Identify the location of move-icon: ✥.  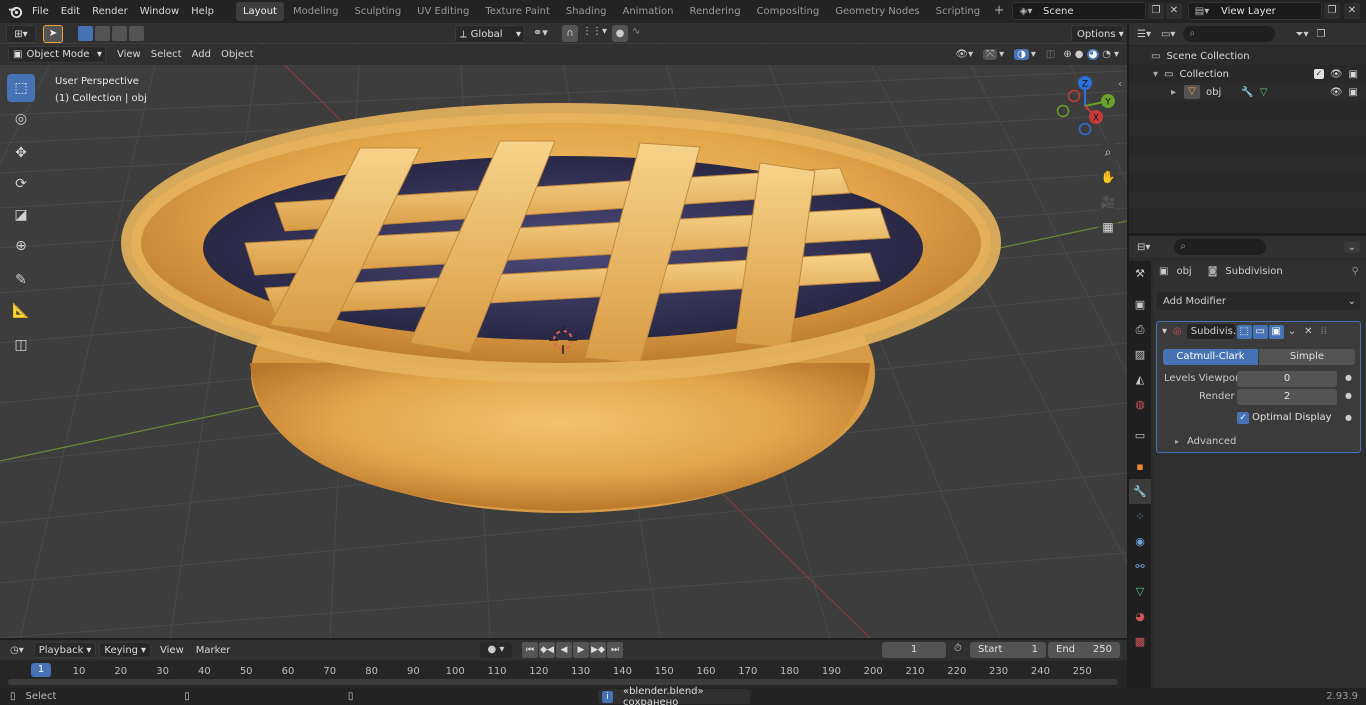
(21, 153).